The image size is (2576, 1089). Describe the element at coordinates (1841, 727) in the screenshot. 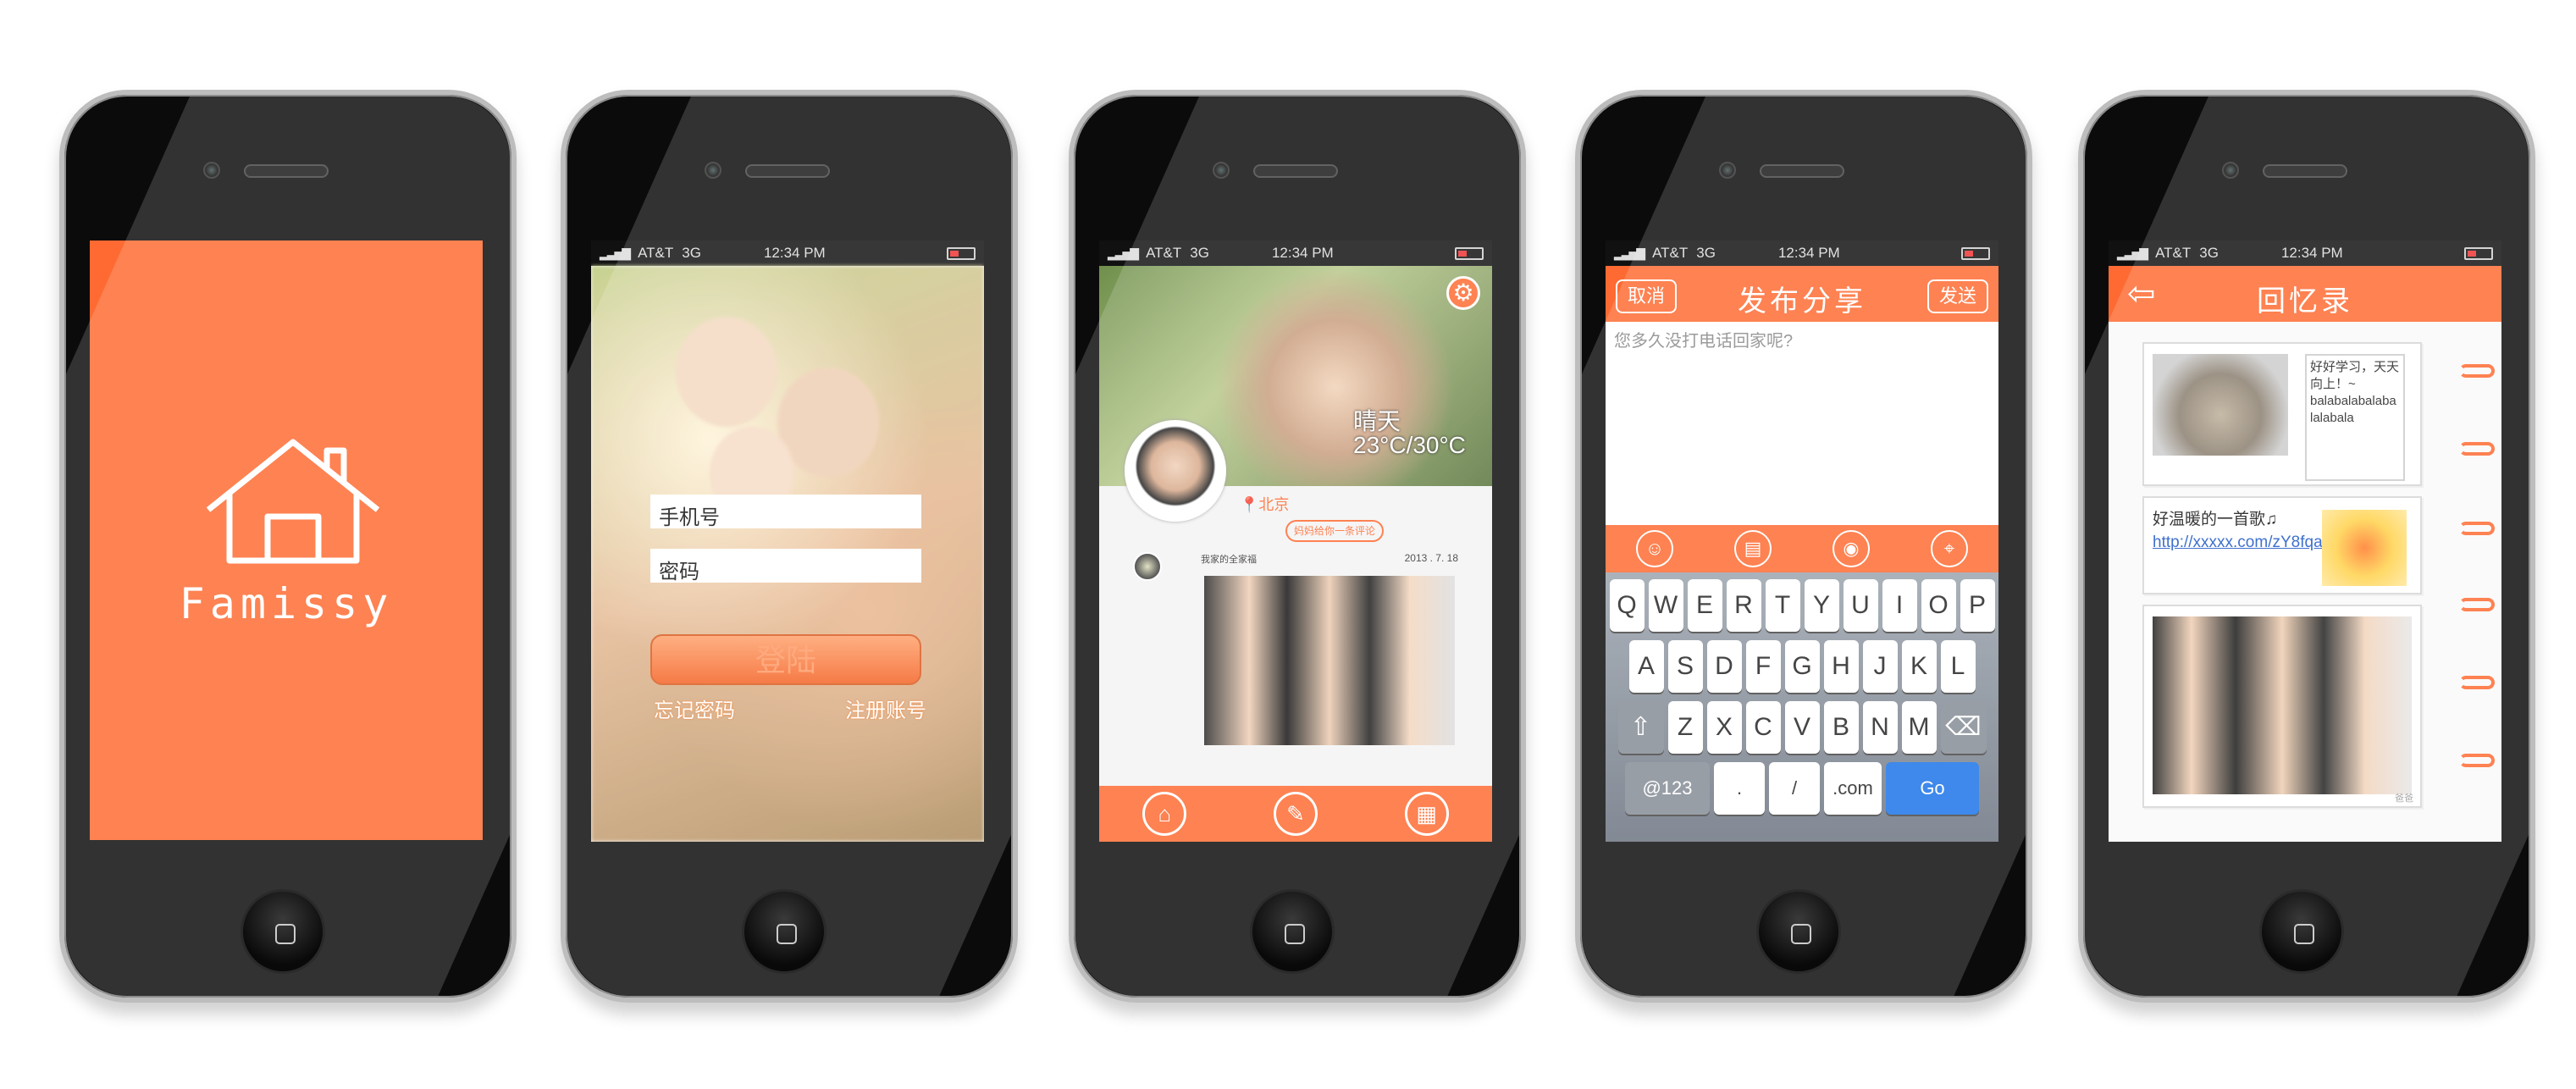

I see `key-b: B` at that location.